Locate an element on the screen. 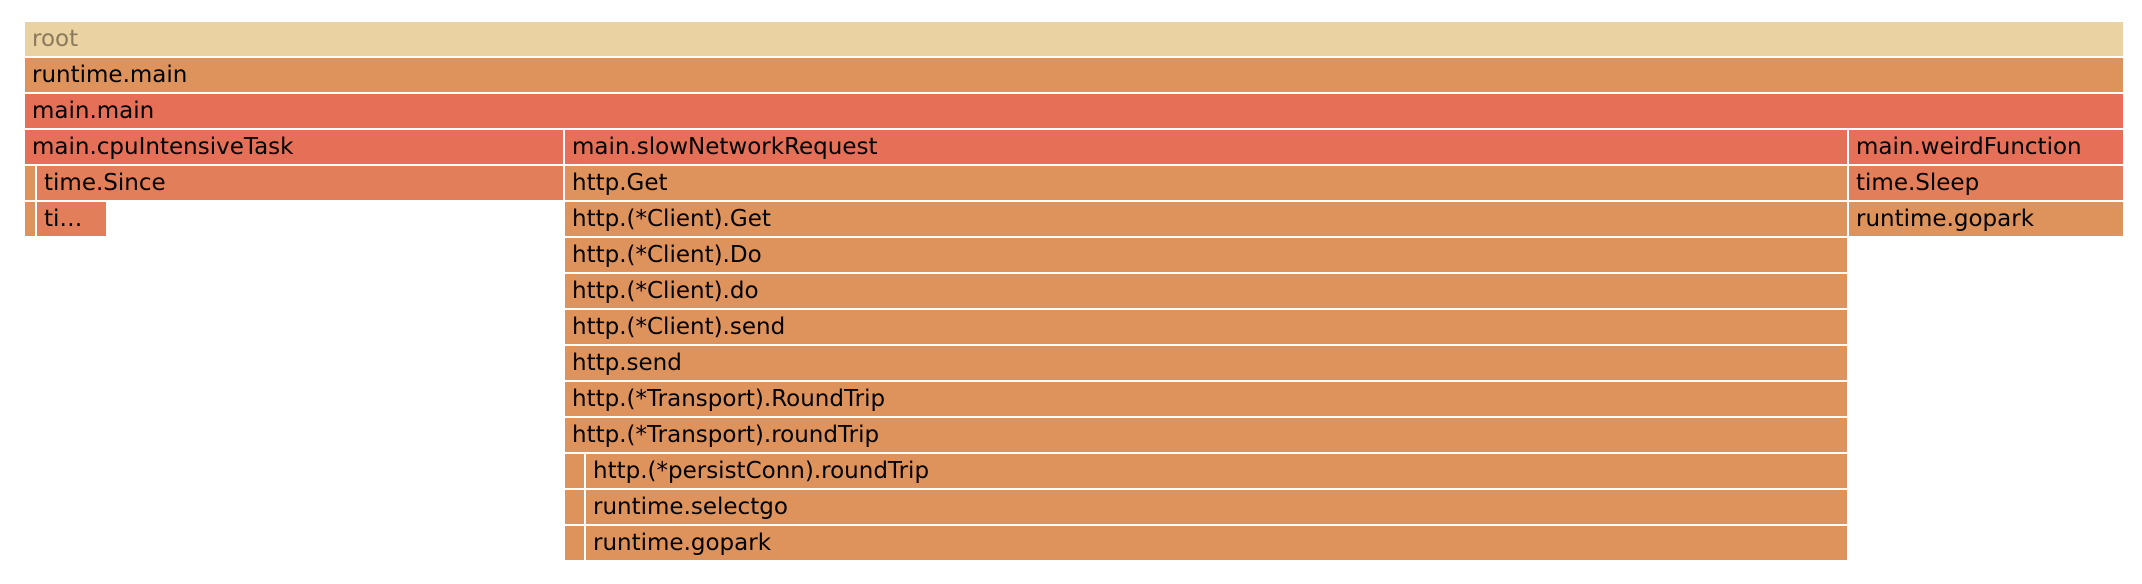 This screenshot has height=584, width=2142. frame-runtime-gopark-weird: runtime.gopark is located at coordinates (1986, 219).